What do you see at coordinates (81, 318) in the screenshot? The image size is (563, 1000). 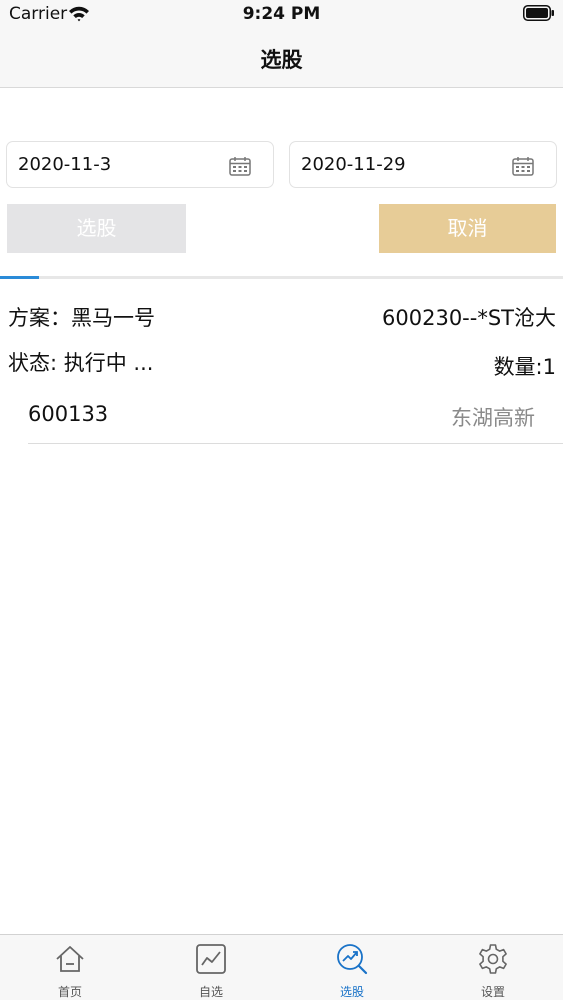 I see `plan-label: 方案：黑马一号` at bounding box center [81, 318].